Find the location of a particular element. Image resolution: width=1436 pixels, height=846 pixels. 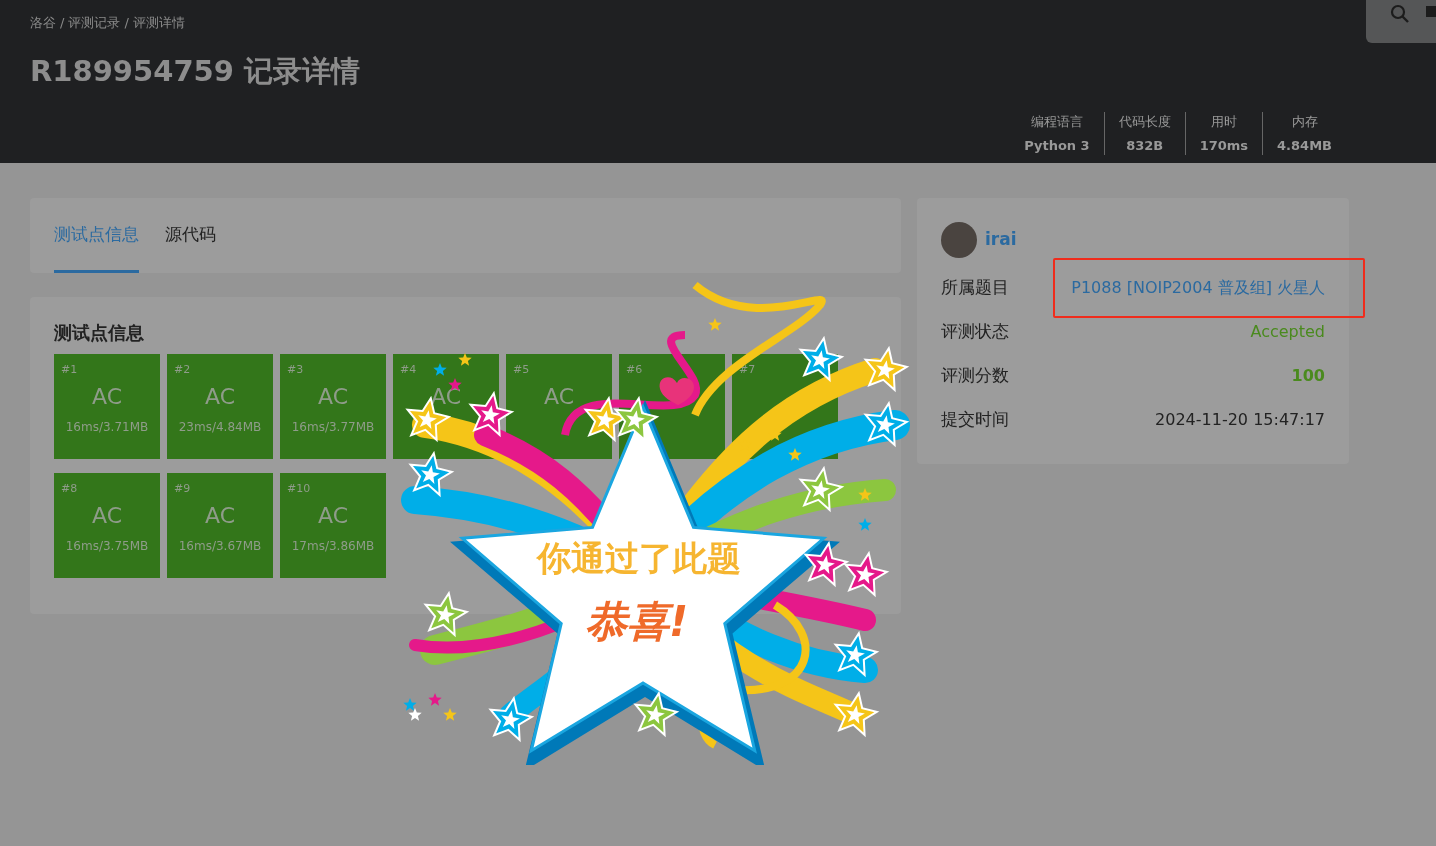

search-icon is located at coordinates (1400, 14).